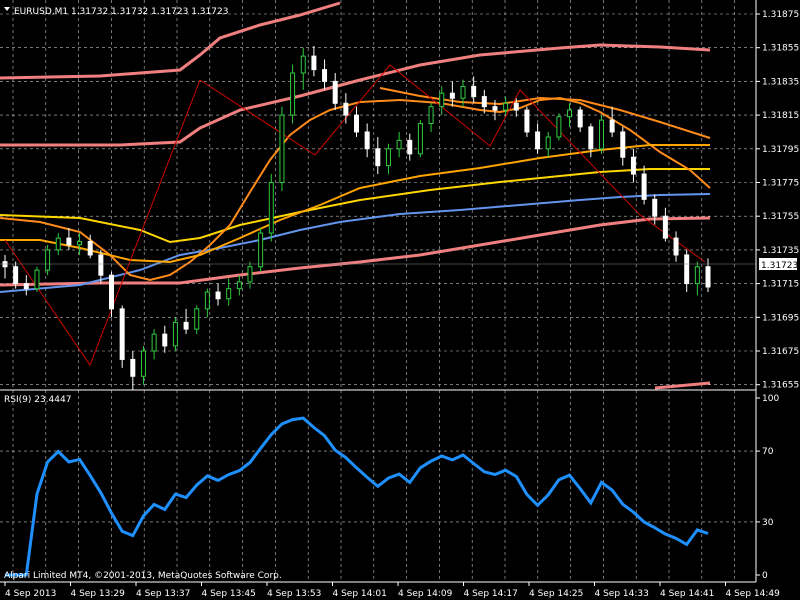 The height and width of the screenshot is (600, 800). Describe the element at coordinates (768, 452) in the screenshot. I see `rsi-tick-label: 70` at that location.